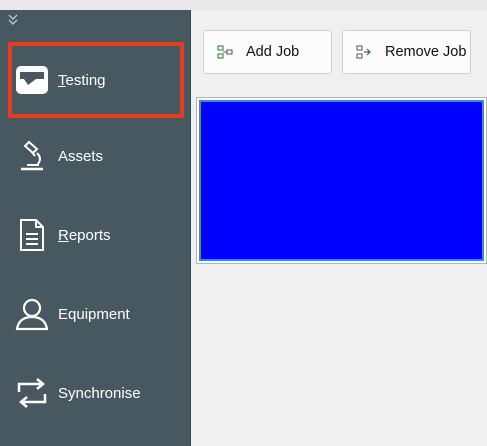 The height and width of the screenshot is (446, 487). What do you see at coordinates (32, 156) in the screenshot?
I see `microscope-icon` at bounding box center [32, 156].